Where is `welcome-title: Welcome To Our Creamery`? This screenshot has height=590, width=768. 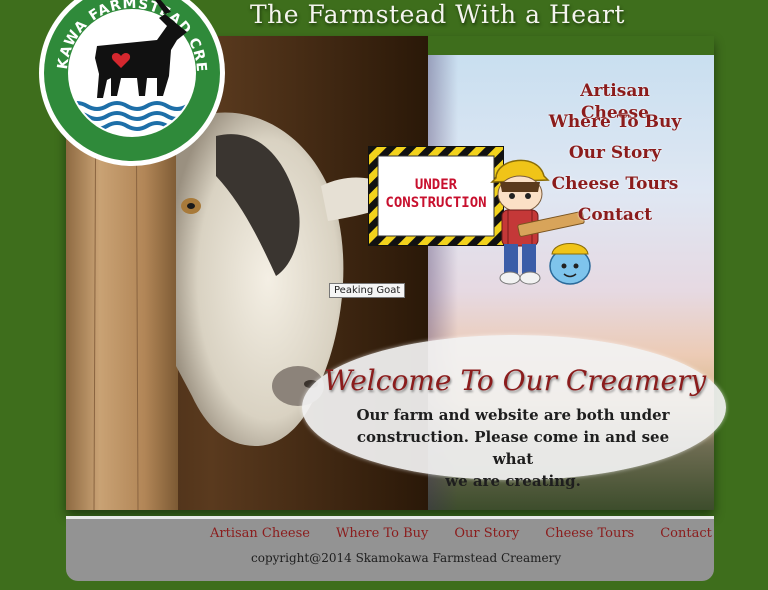 welcome-title: Welcome To Our Creamery is located at coordinates (515, 380).